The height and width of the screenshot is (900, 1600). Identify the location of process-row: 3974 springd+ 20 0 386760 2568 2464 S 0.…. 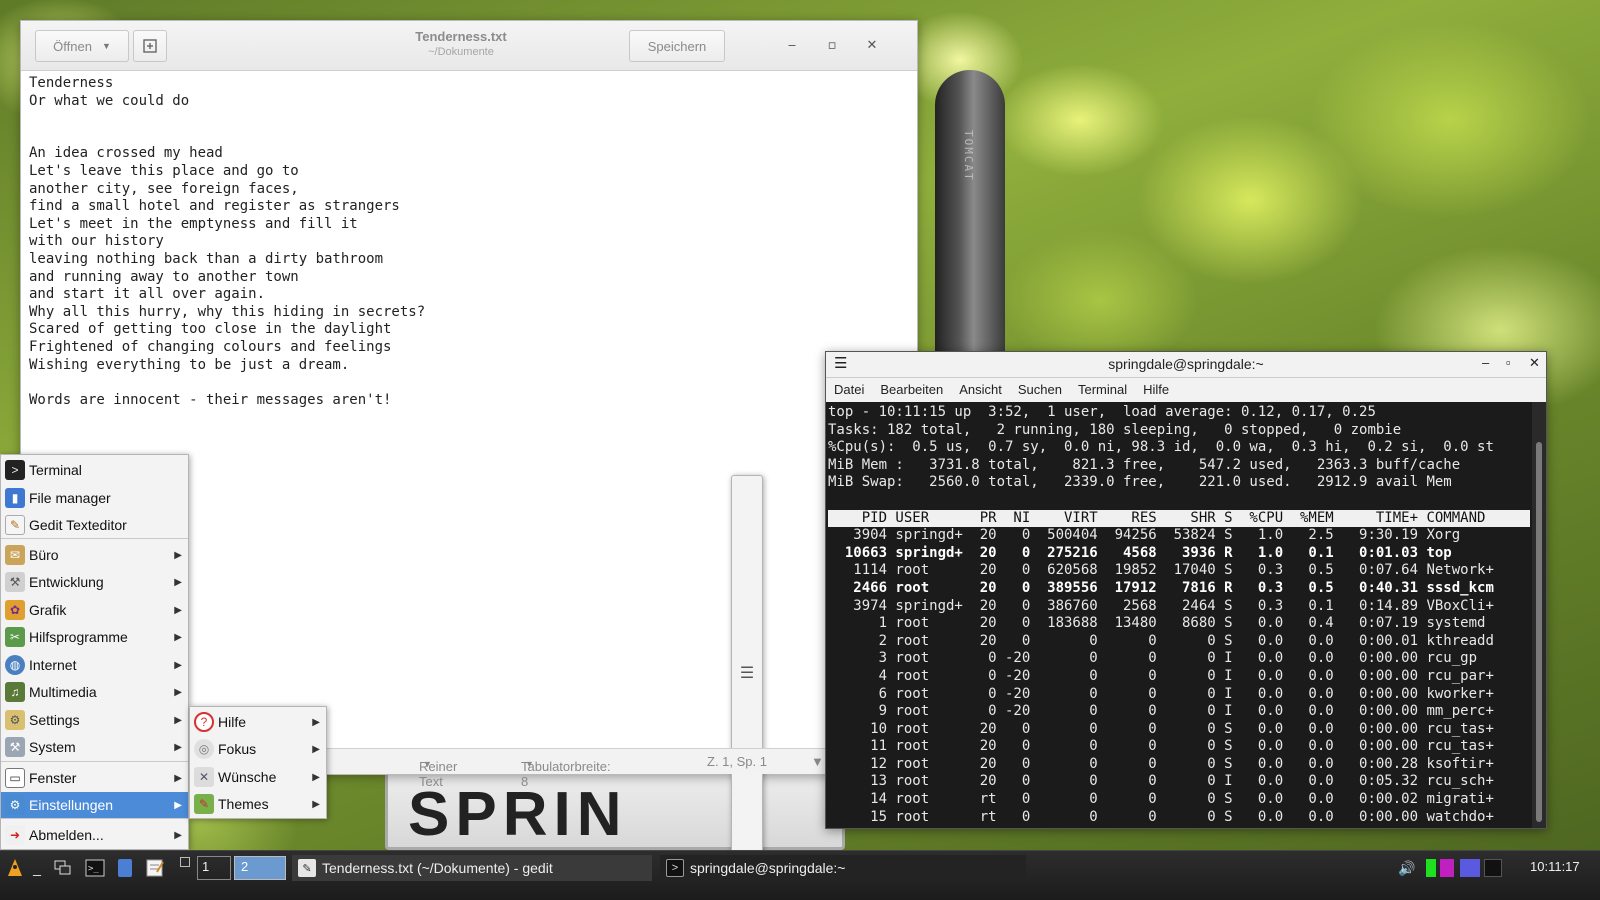
(1179, 607).